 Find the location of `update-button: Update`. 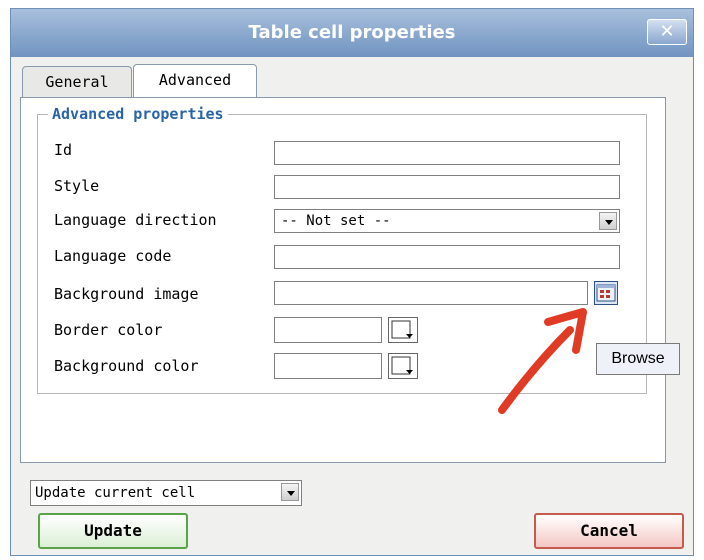

update-button: Update is located at coordinates (113, 531).